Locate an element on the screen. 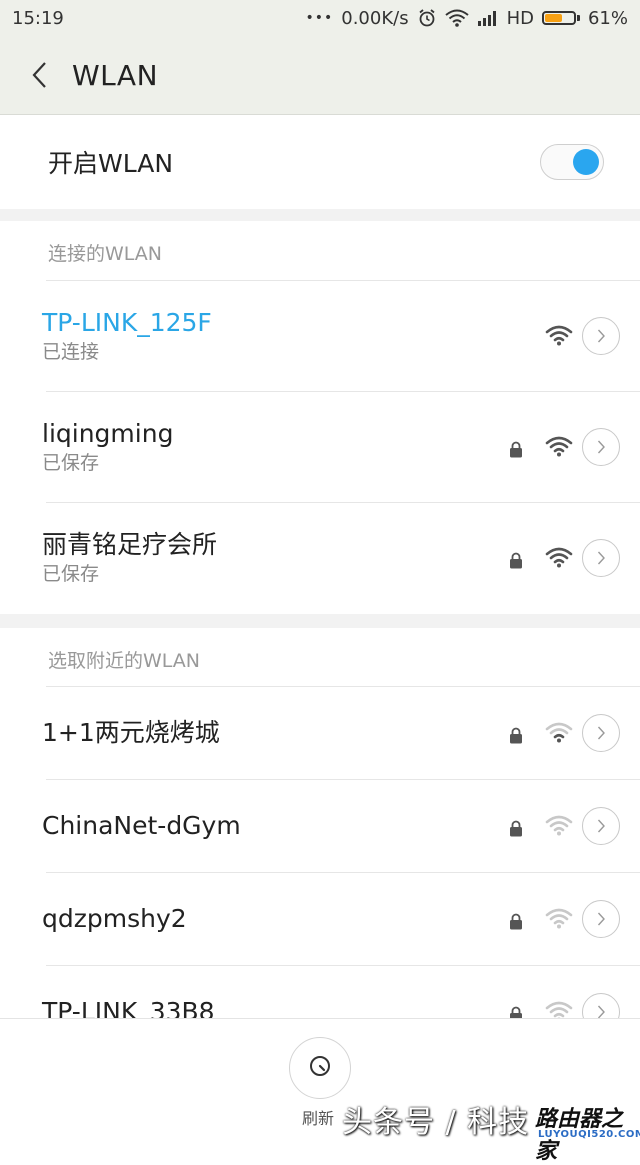 The image size is (640, 1165). network-speed: 0.00K/s is located at coordinates (375, 18).